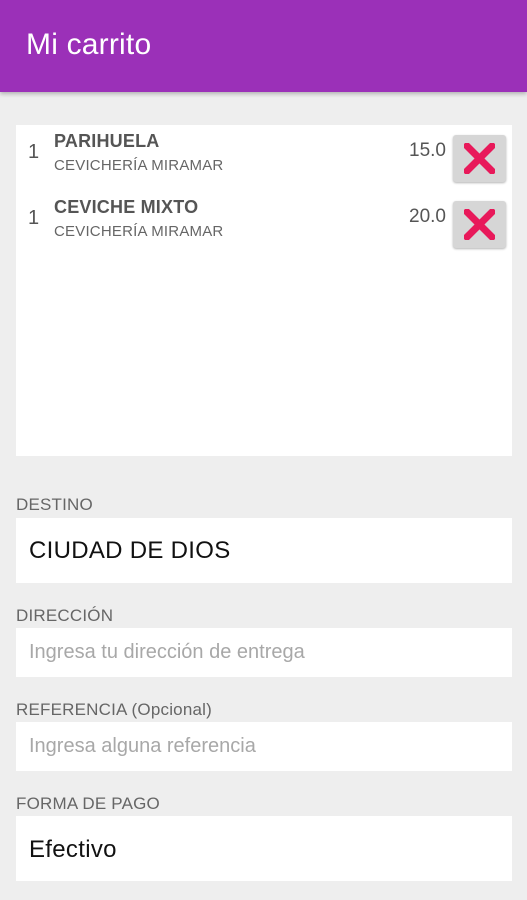 The image size is (527, 900). I want to click on direccion-input, so click(264, 652).